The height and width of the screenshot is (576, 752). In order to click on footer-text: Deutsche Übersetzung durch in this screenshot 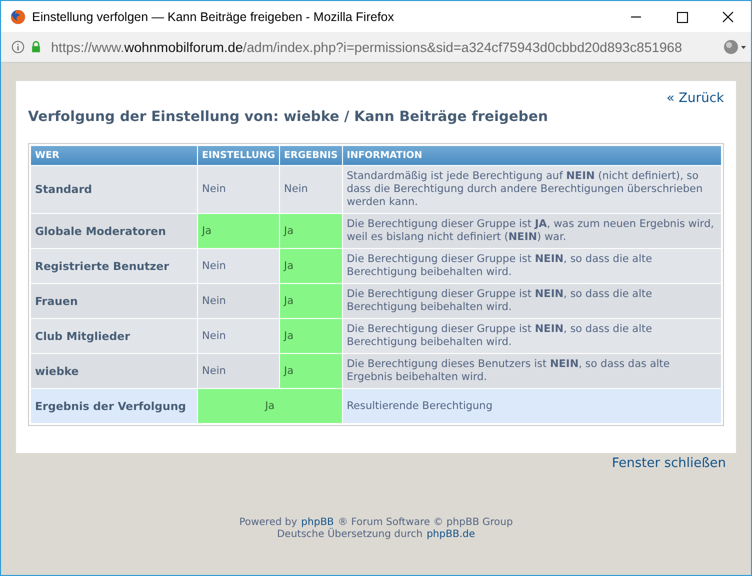, I will do `click(349, 534)`.